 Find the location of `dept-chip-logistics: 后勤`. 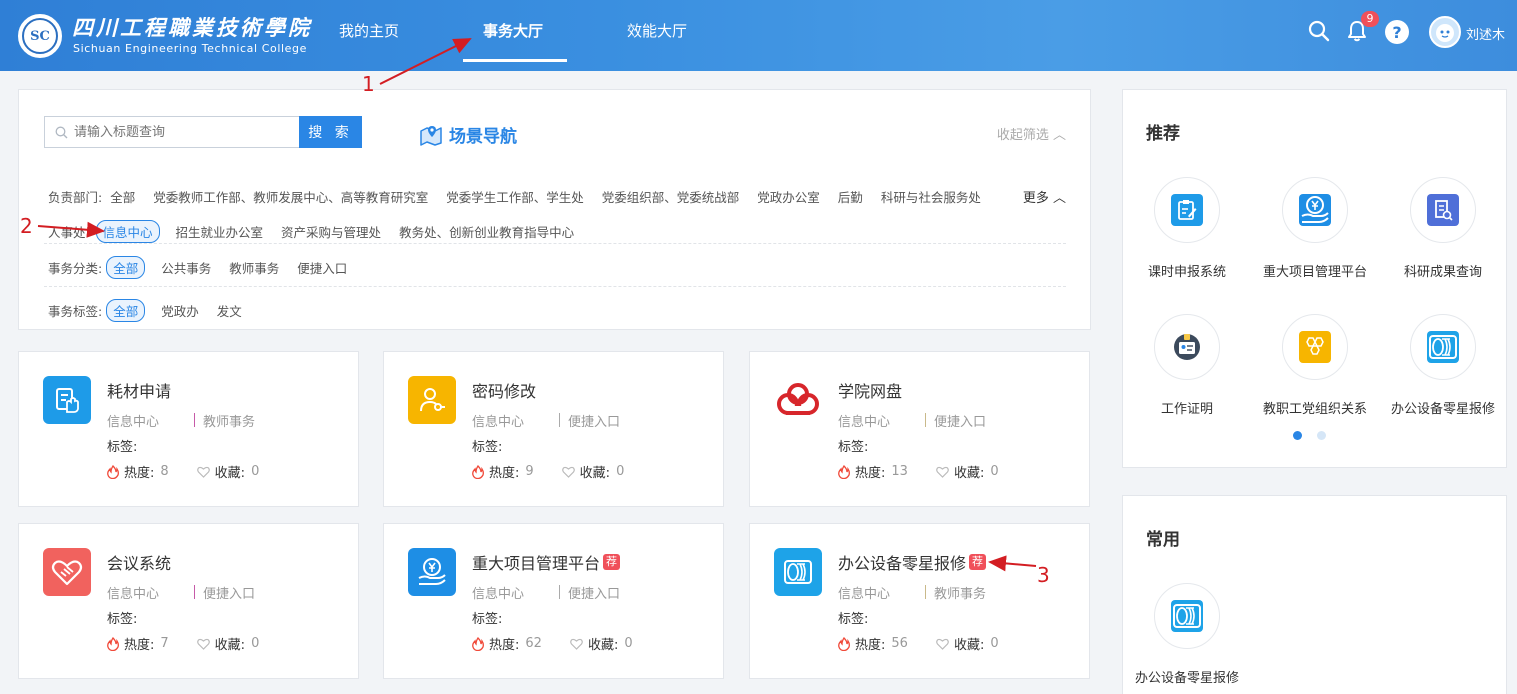

dept-chip-logistics: 后勤 is located at coordinates (850, 196).